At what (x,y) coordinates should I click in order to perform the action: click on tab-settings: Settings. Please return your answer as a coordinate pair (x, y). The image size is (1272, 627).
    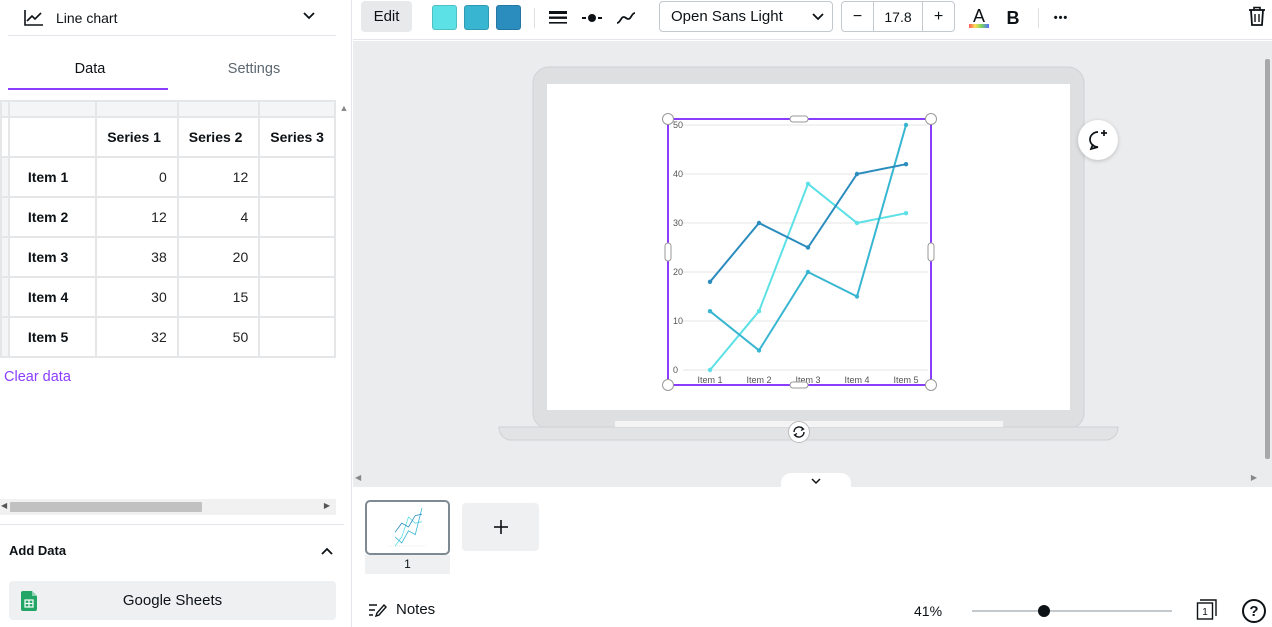
    Looking at the image, I should click on (254, 69).